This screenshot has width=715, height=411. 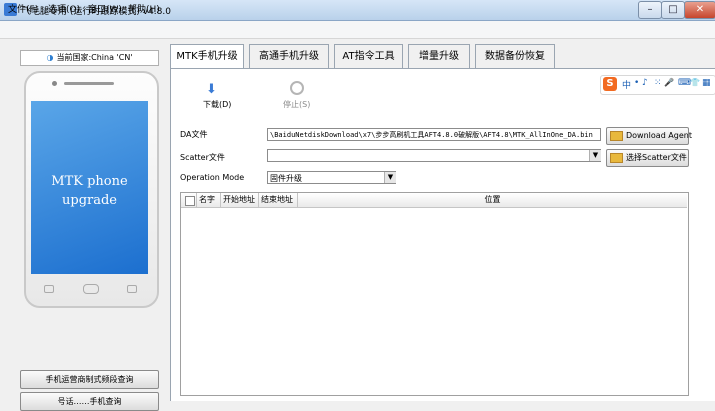 I want to click on phone-back-key, so click(x=132, y=289).